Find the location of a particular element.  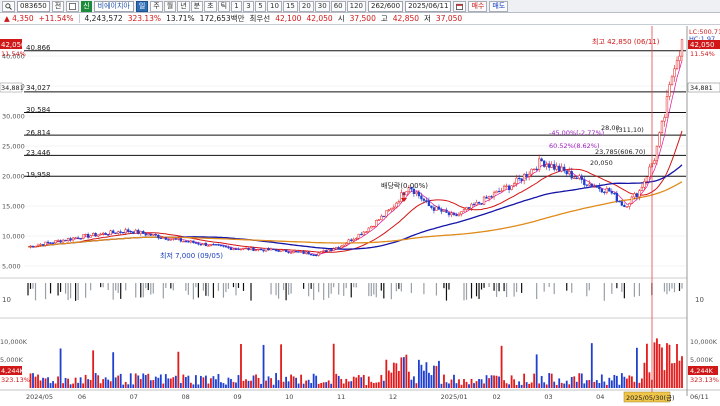

period-button-3: 분 is located at coordinates (197, 6).